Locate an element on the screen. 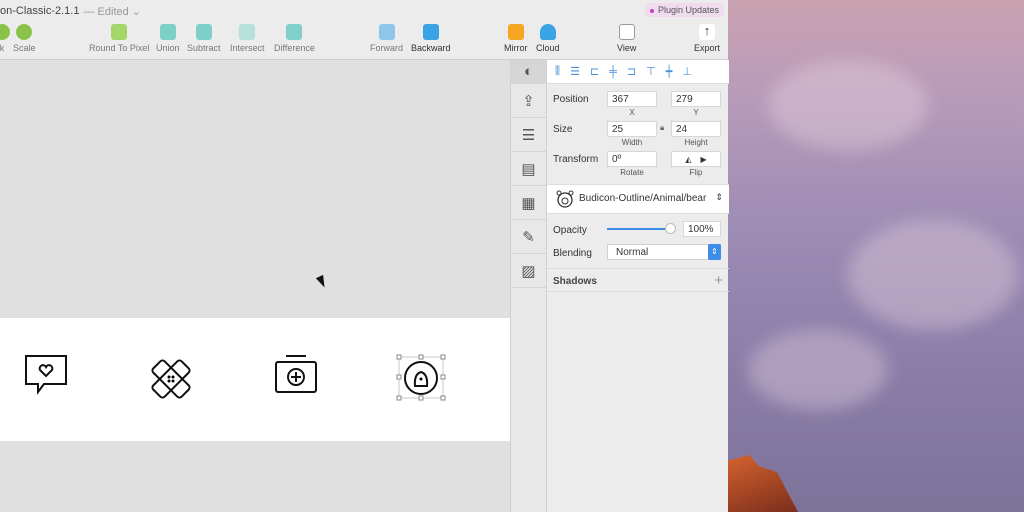 The image size is (1024, 512). label: Subtract is located at coordinates (204, 48).